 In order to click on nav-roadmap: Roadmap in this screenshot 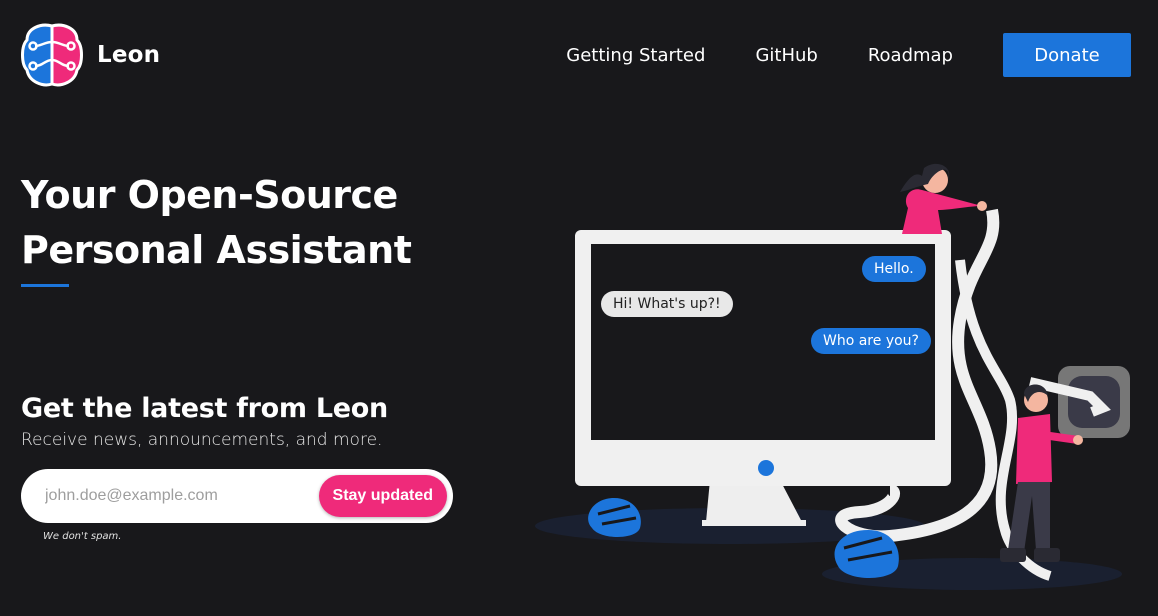, I will do `click(910, 55)`.